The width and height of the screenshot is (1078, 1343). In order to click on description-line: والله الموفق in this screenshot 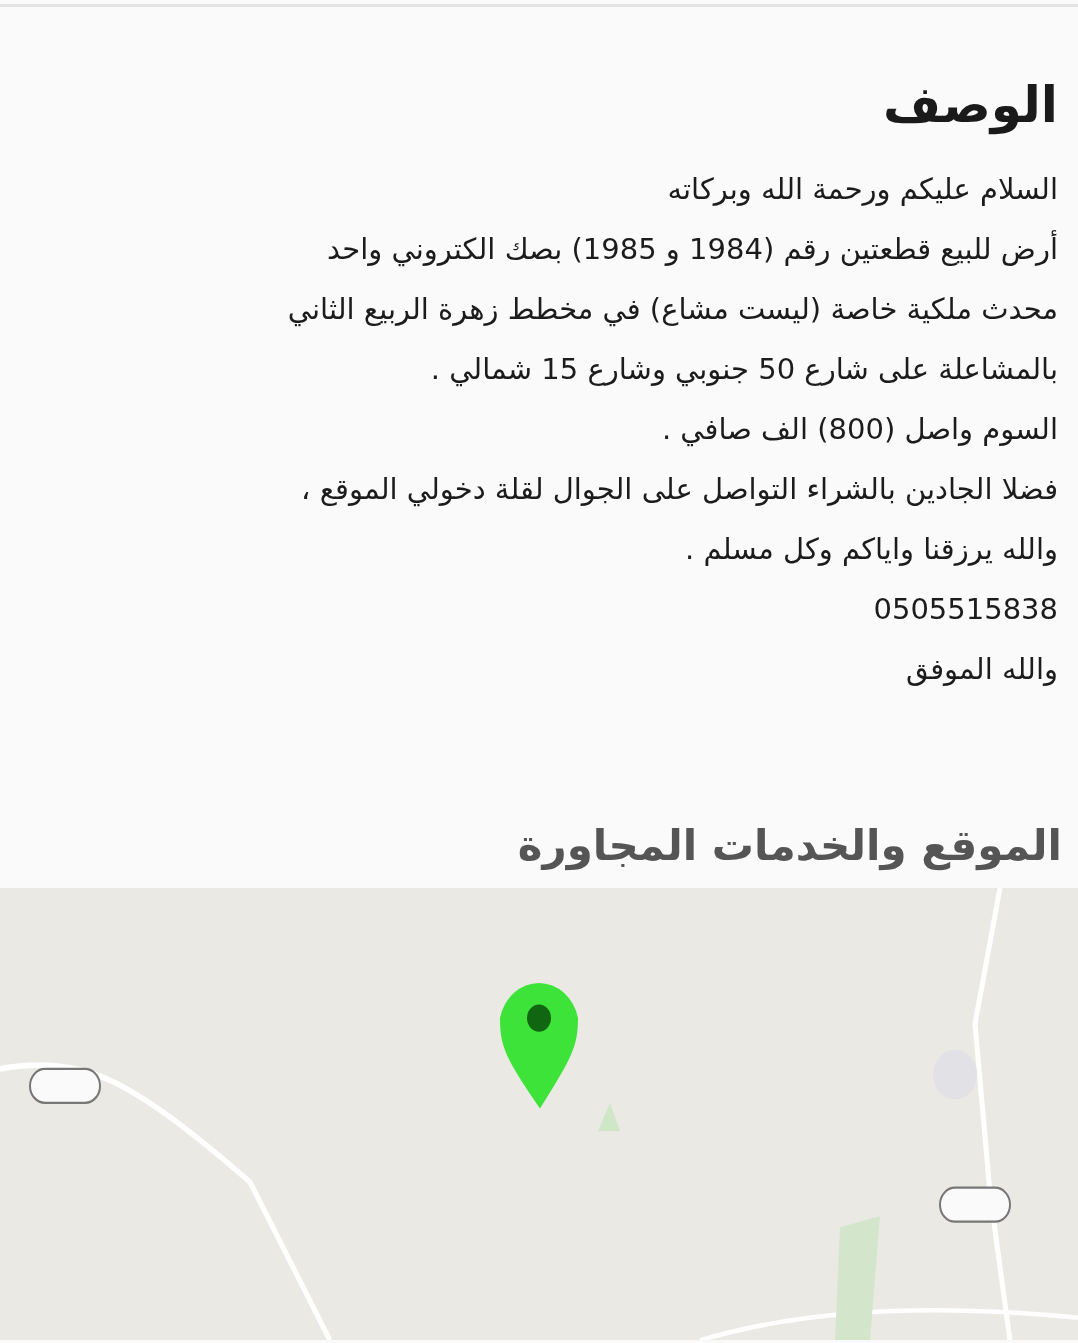, I will do `click(982, 669)`.